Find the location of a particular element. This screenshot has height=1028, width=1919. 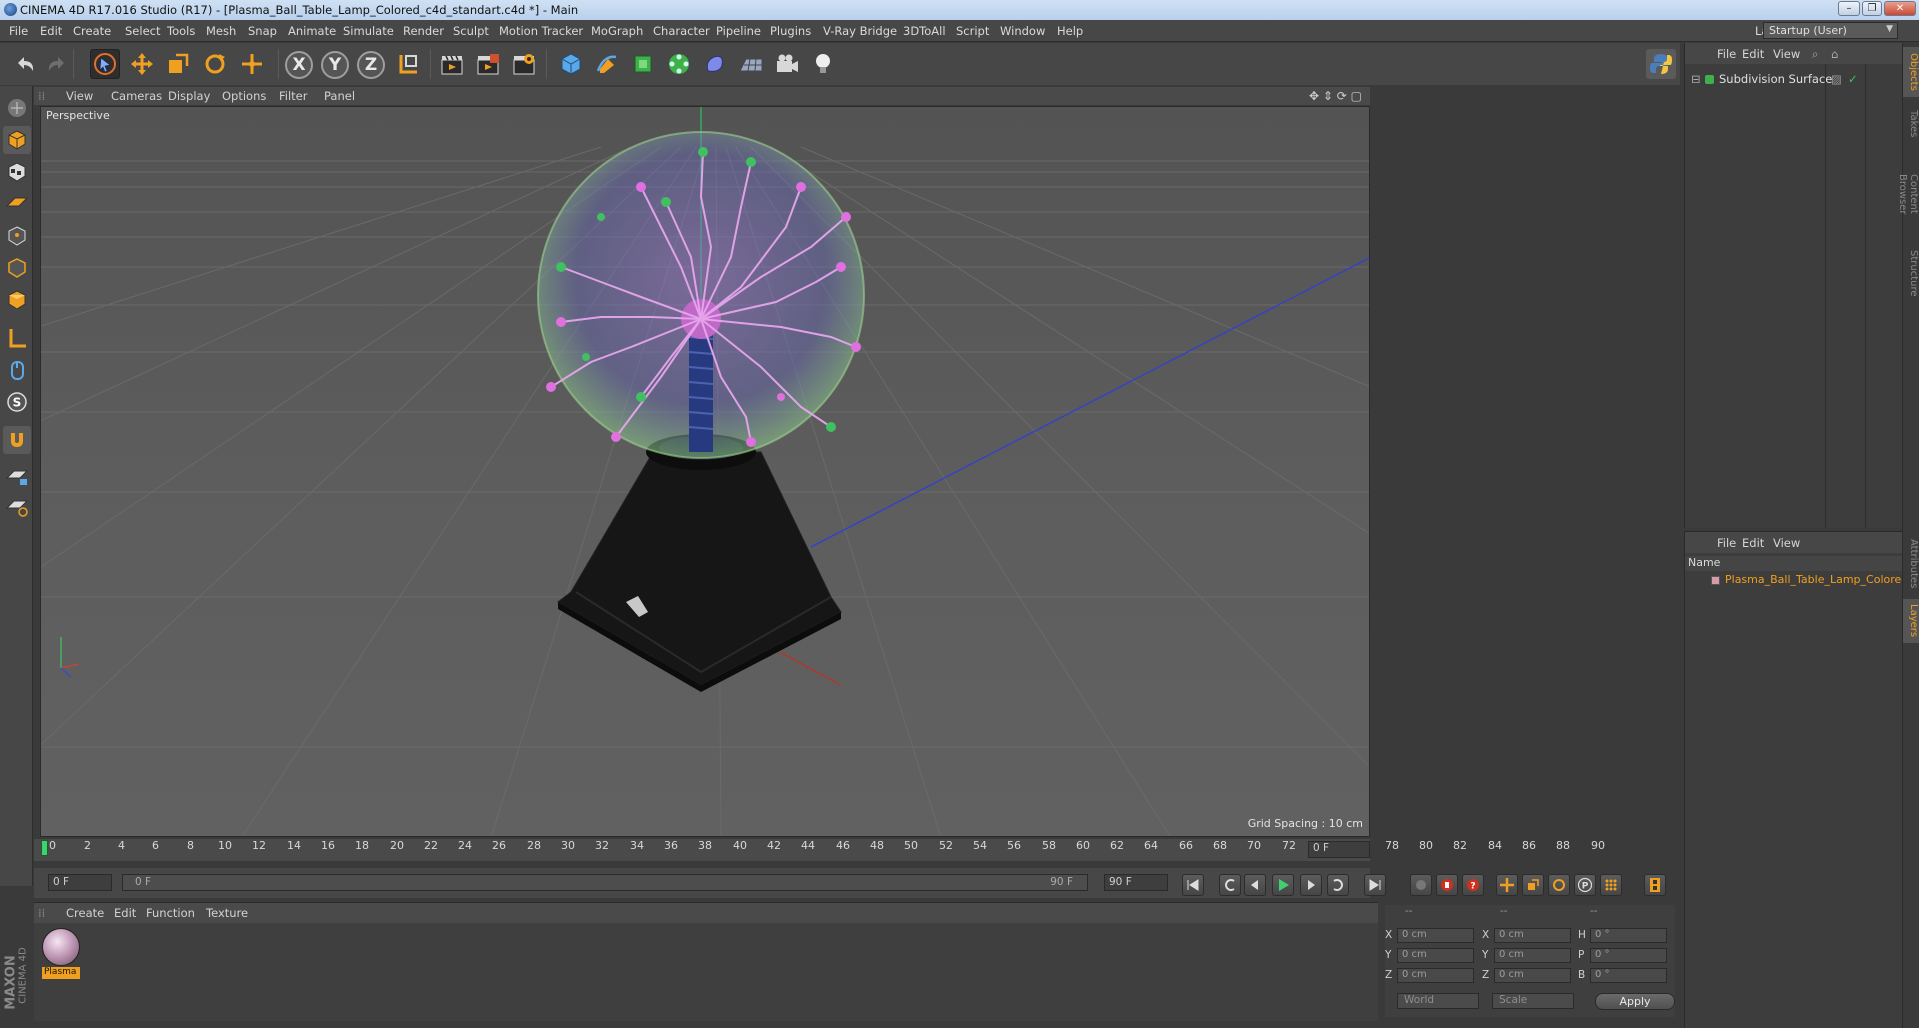

previous-key-button is located at coordinates (1230, 885).